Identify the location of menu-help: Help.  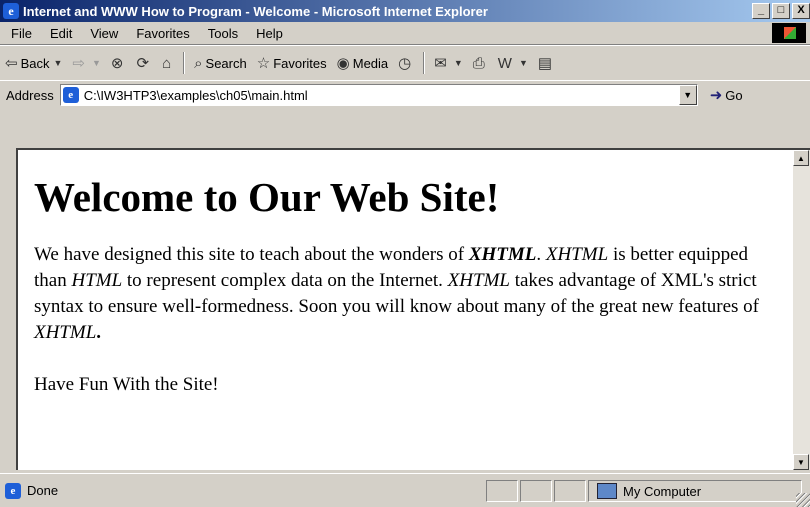
(269, 33).